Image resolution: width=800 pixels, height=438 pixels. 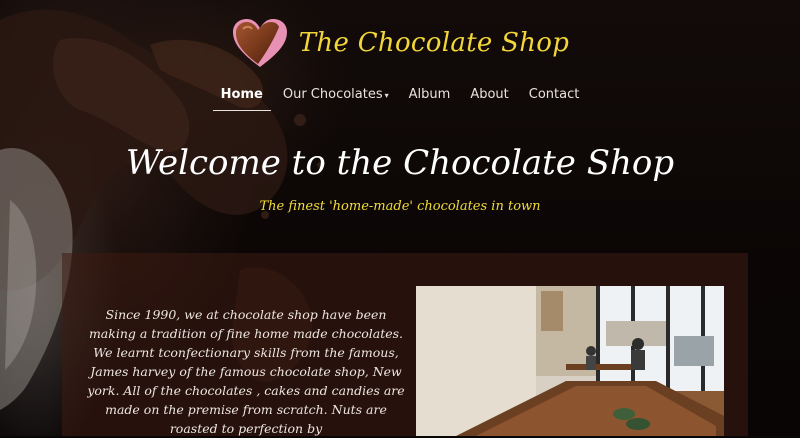 I want to click on site-header: The Chocolate Shop, so click(x=400, y=43).